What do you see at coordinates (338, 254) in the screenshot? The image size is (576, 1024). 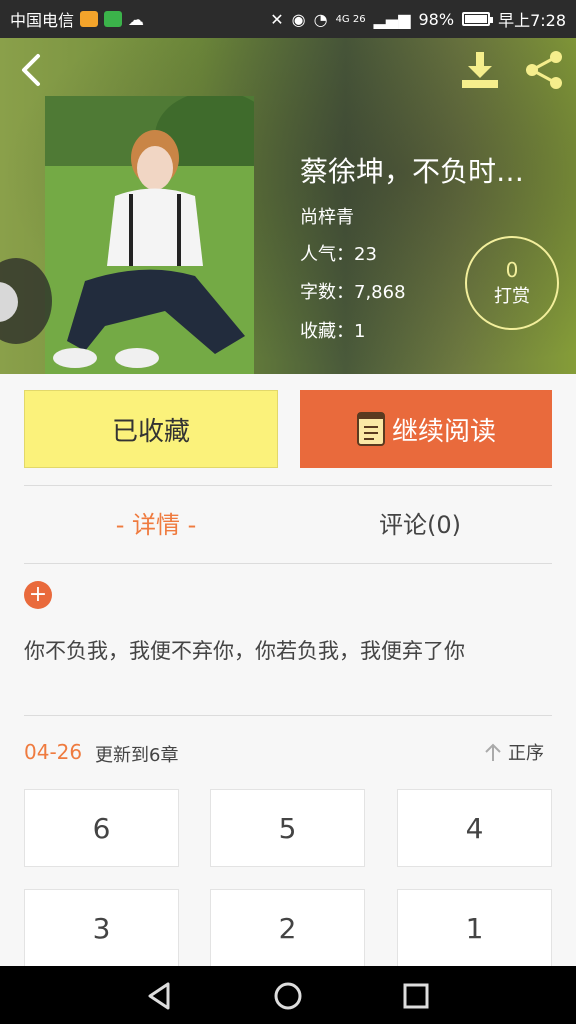 I see `popularity-stat: 人气：23` at bounding box center [338, 254].